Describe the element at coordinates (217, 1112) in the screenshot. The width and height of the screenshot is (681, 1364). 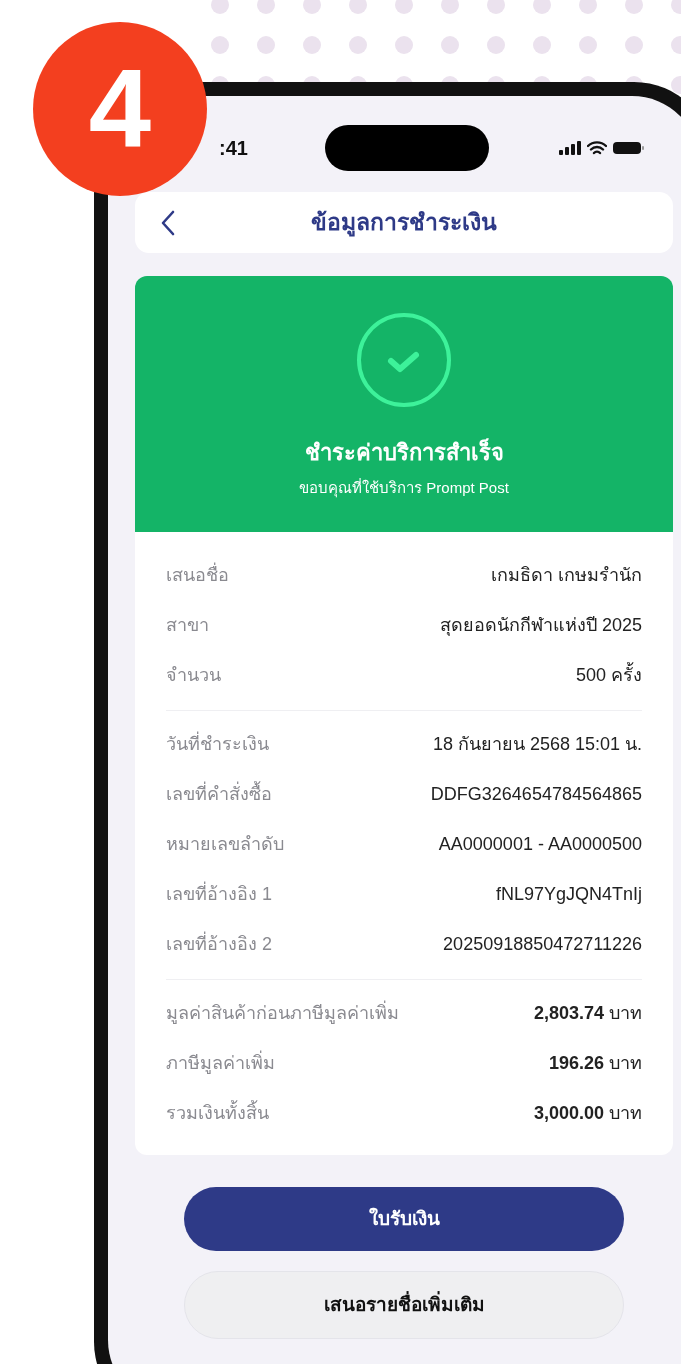
I see `detail-label: รวมเงินทั้งสิ้น` at that location.